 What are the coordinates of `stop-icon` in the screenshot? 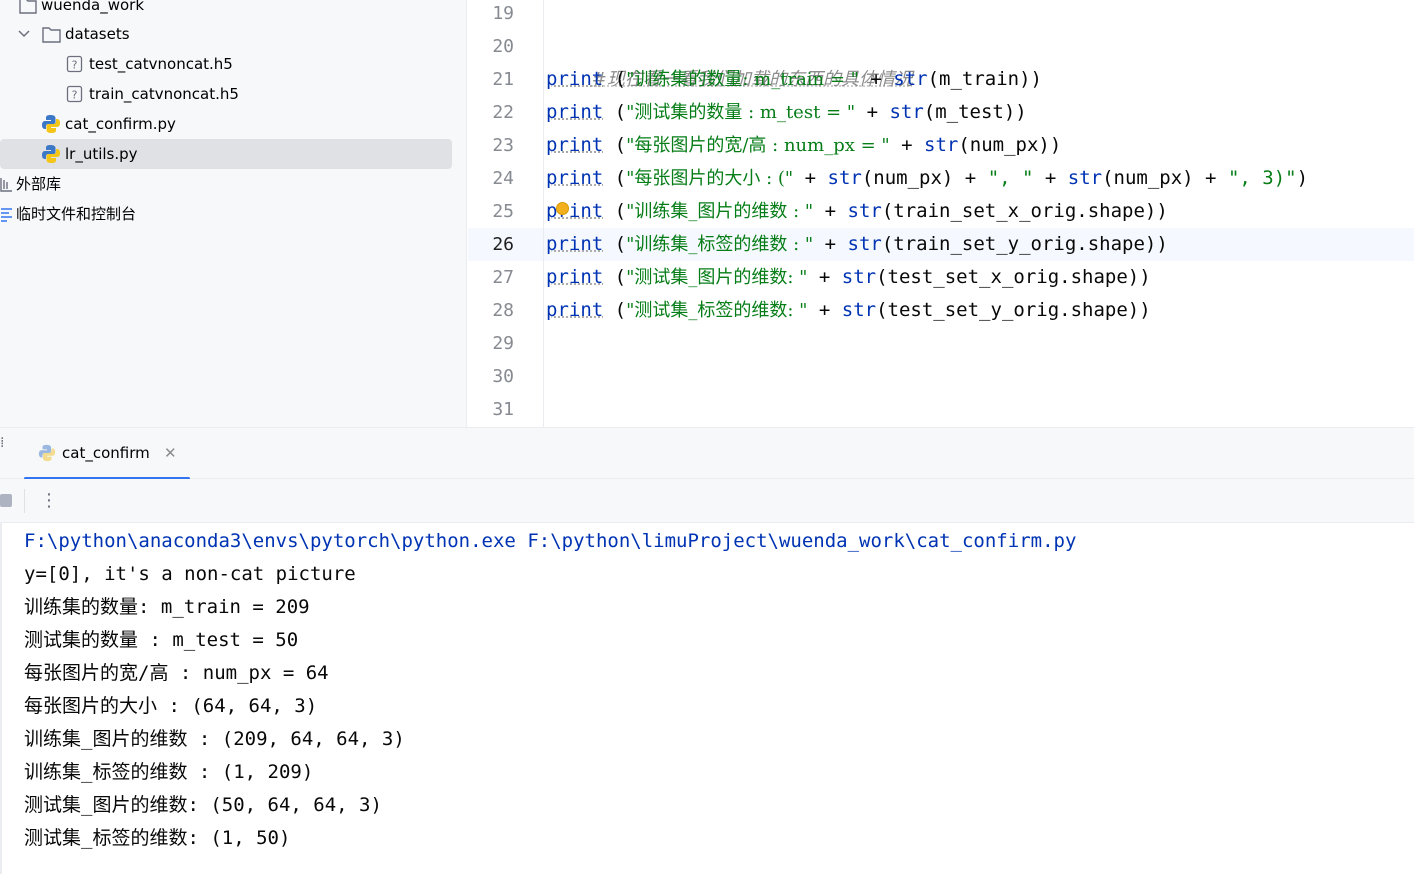 It's located at (6, 500).